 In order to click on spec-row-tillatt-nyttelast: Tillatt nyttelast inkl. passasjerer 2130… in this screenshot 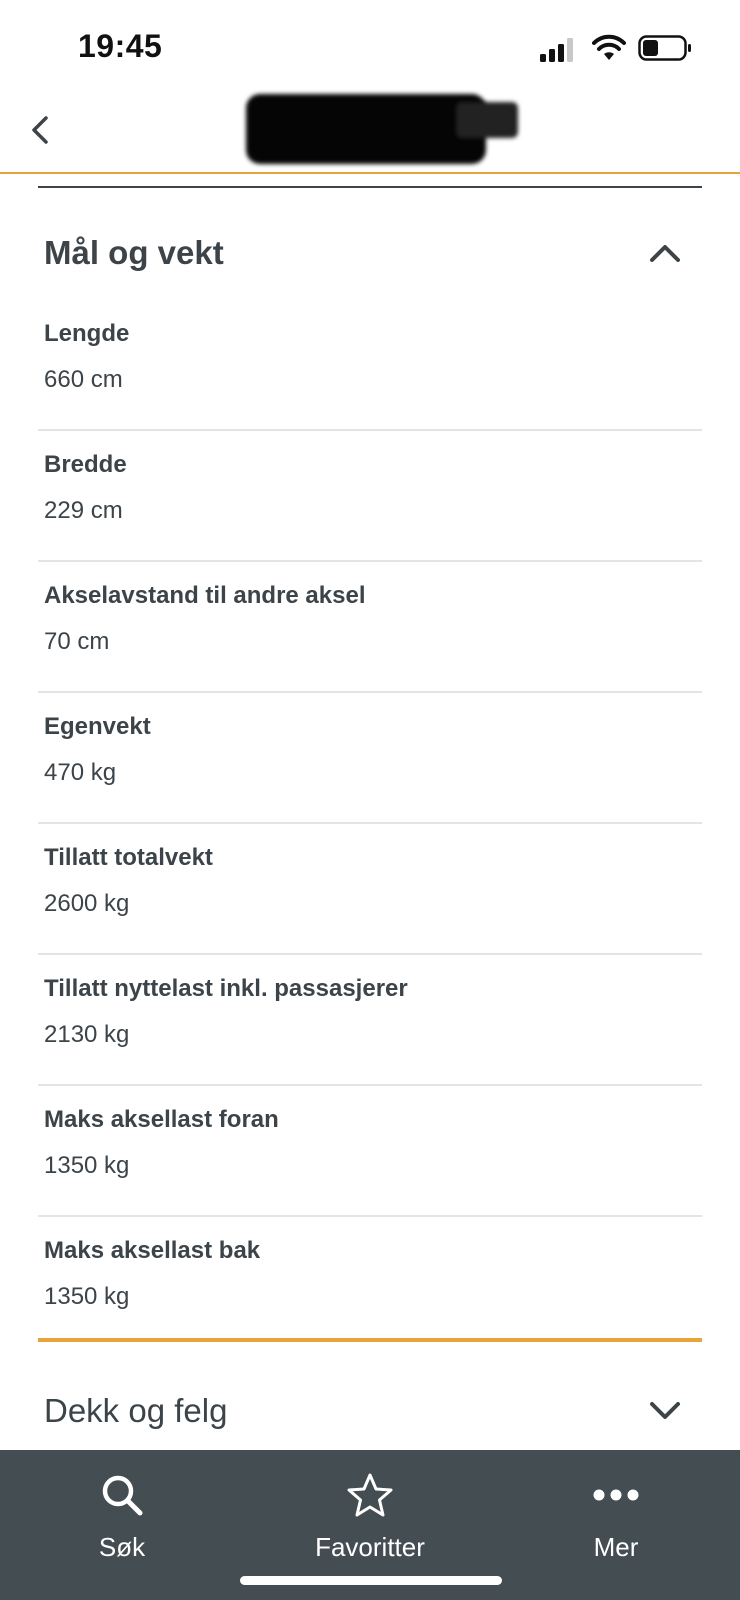, I will do `click(370, 1020)`.